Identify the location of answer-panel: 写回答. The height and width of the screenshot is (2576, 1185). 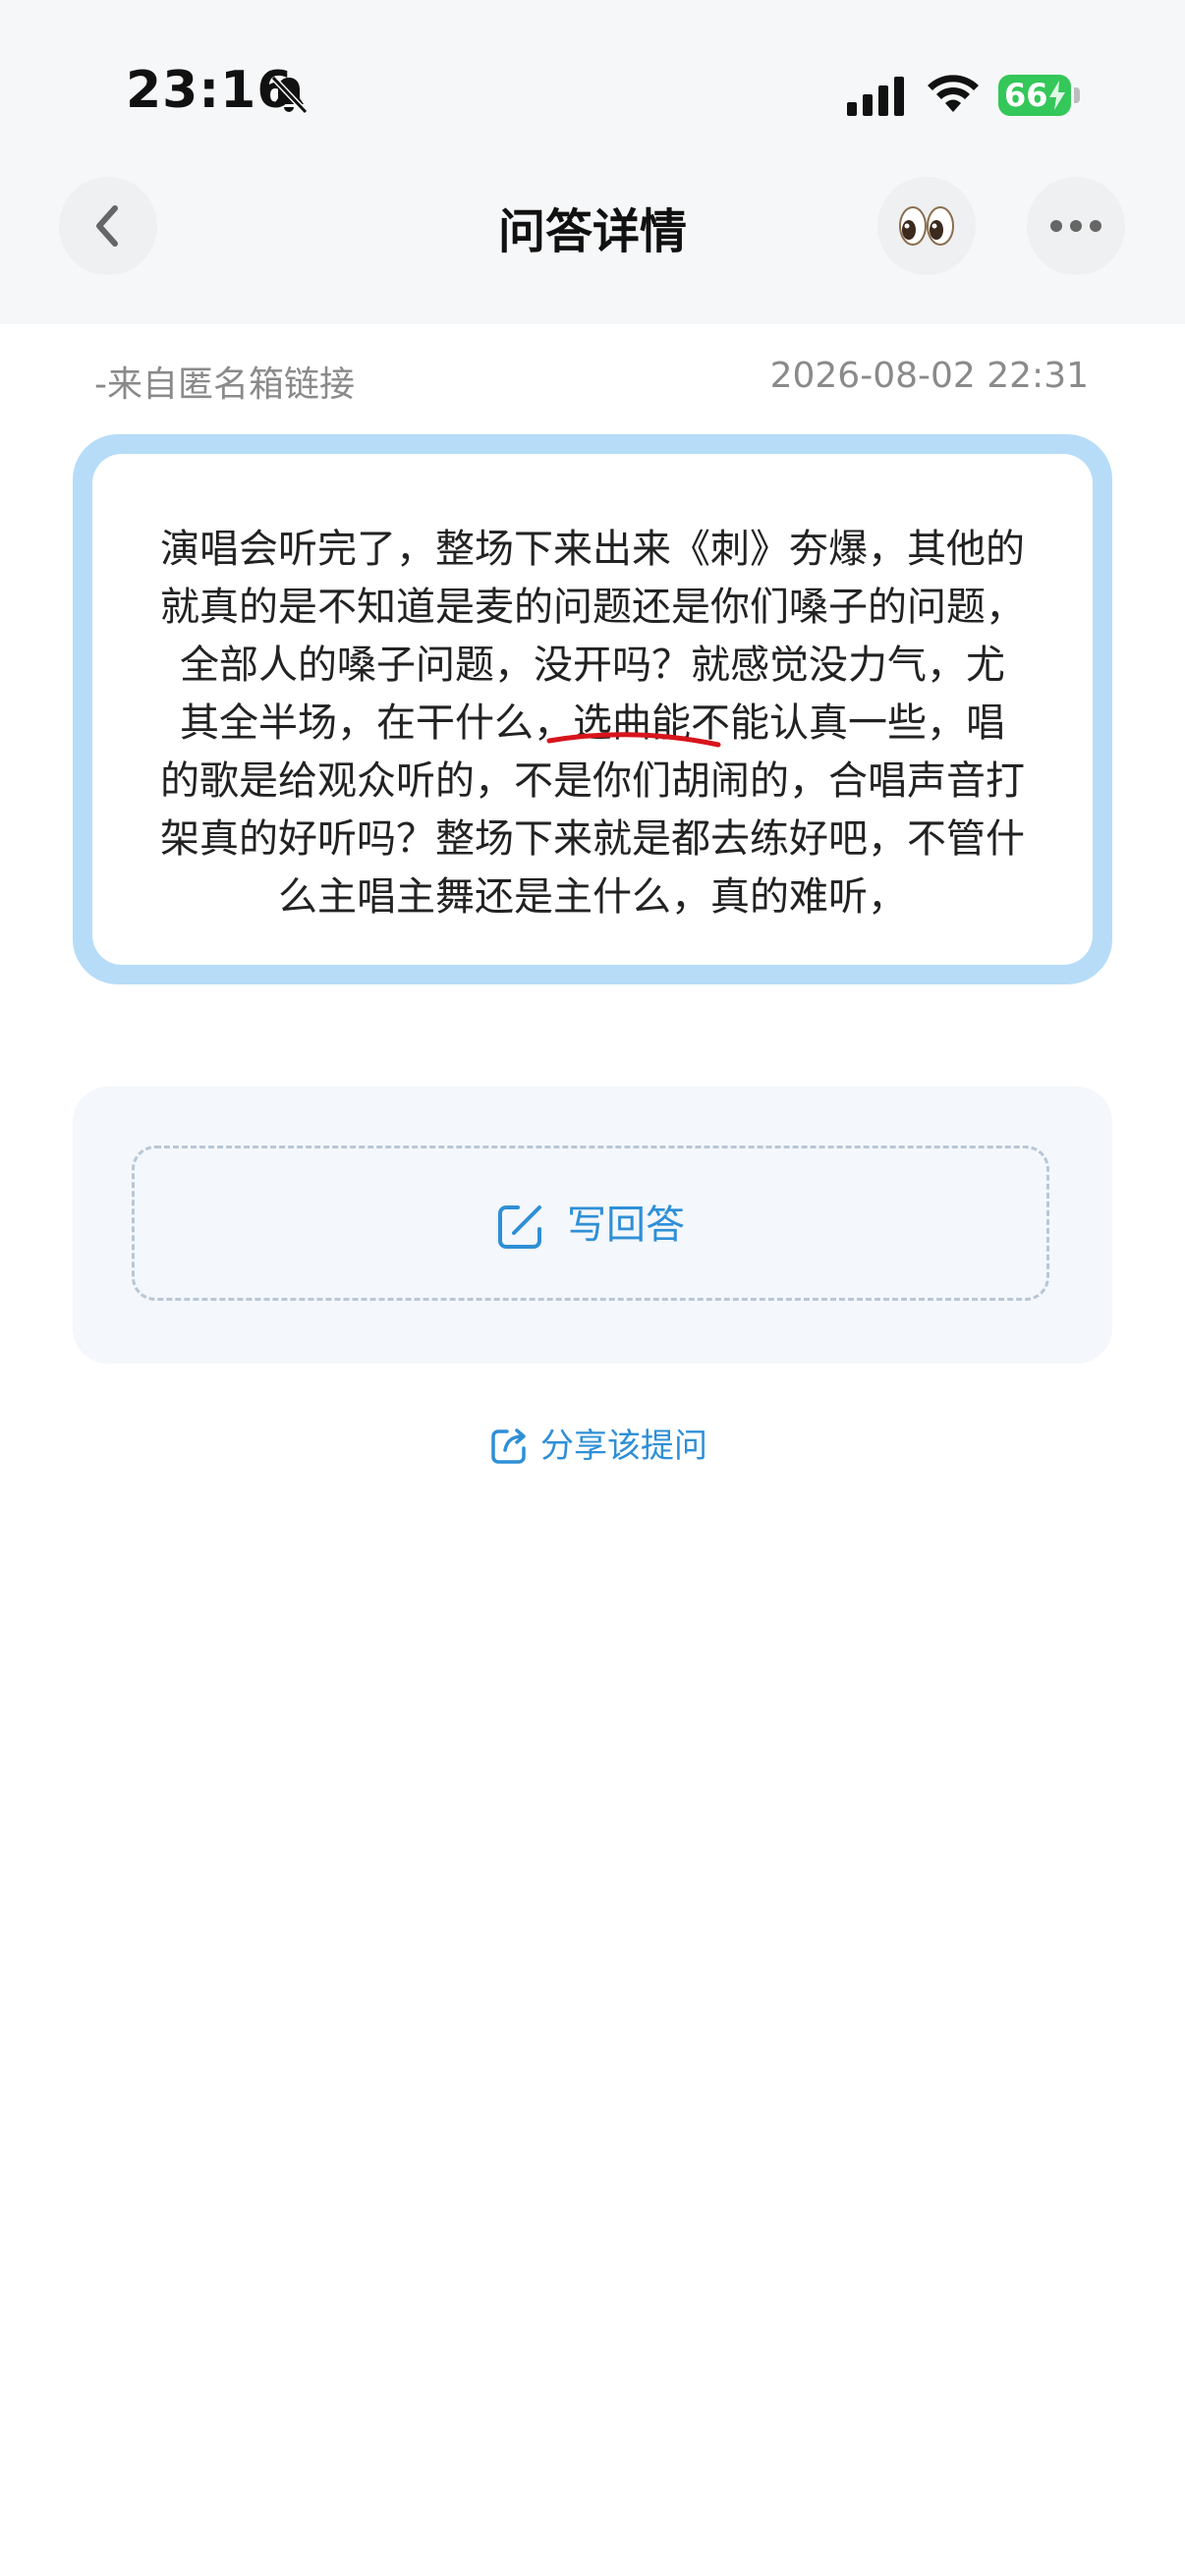
(592, 1225).